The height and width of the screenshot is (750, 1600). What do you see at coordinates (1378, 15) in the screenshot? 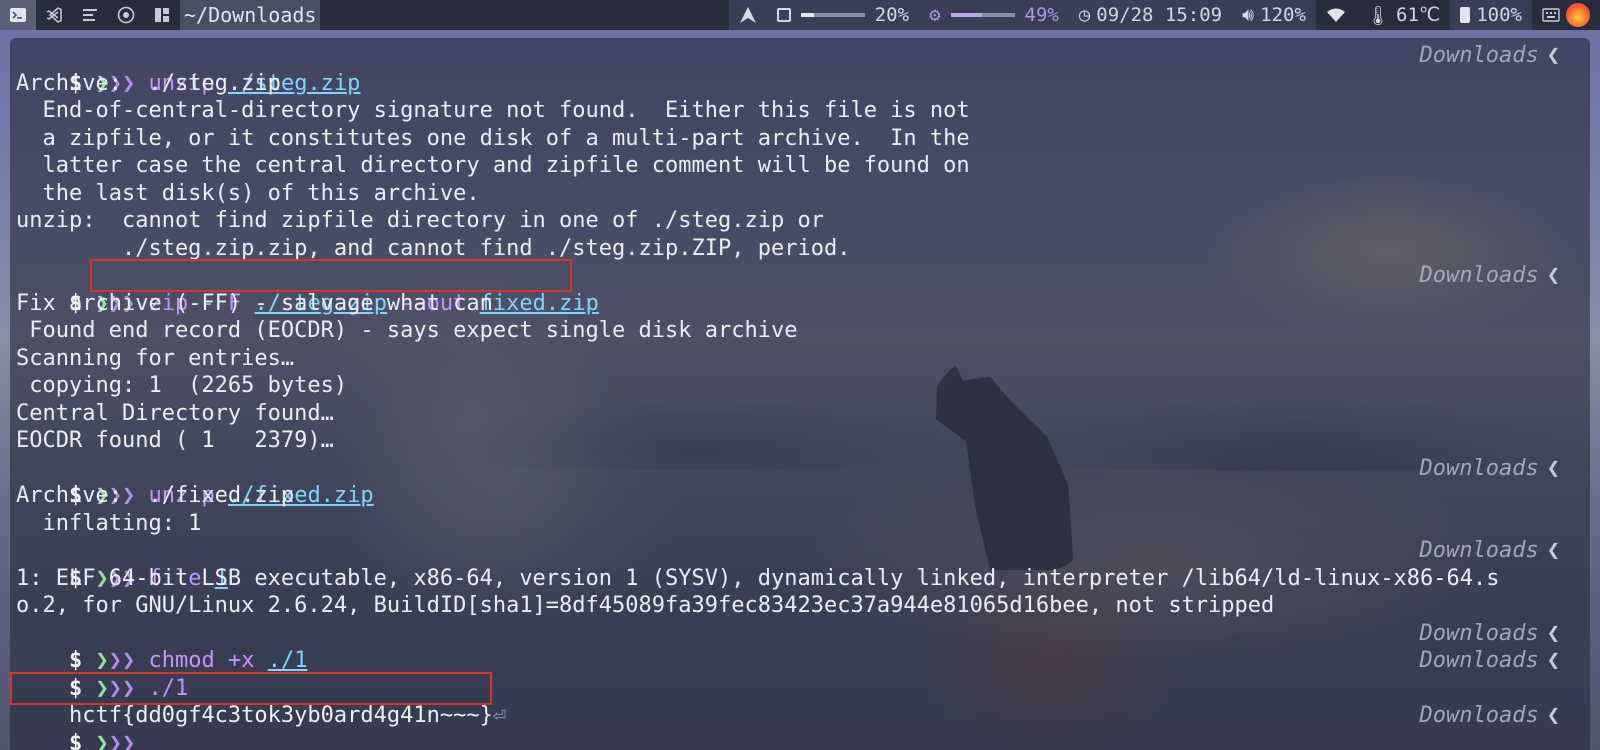
I see `thermometer-icon: 🌡︎` at bounding box center [1378, 15].